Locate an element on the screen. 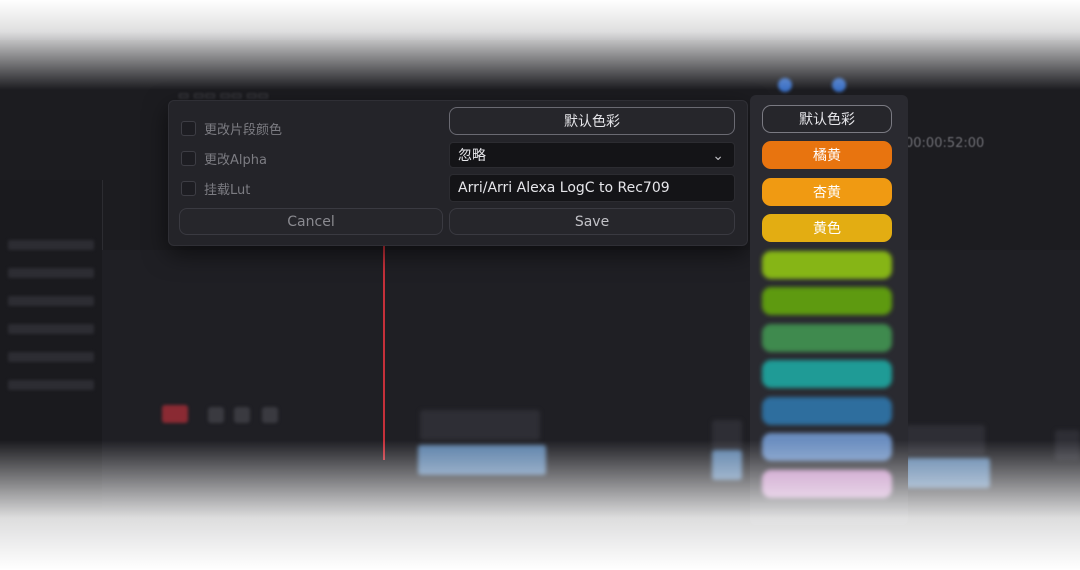  chevron-down-icon: ⌄ is located at coordinates (718, 156).